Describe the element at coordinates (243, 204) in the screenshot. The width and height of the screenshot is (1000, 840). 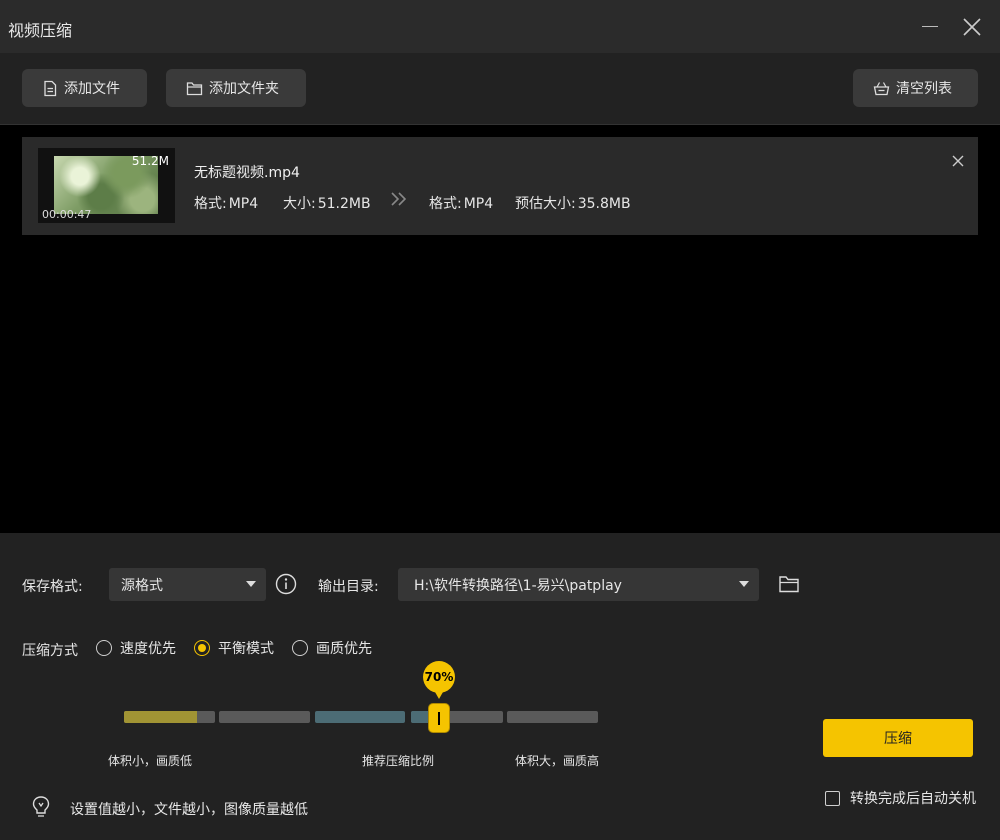
I see `source-format-value: MP4` at that location.